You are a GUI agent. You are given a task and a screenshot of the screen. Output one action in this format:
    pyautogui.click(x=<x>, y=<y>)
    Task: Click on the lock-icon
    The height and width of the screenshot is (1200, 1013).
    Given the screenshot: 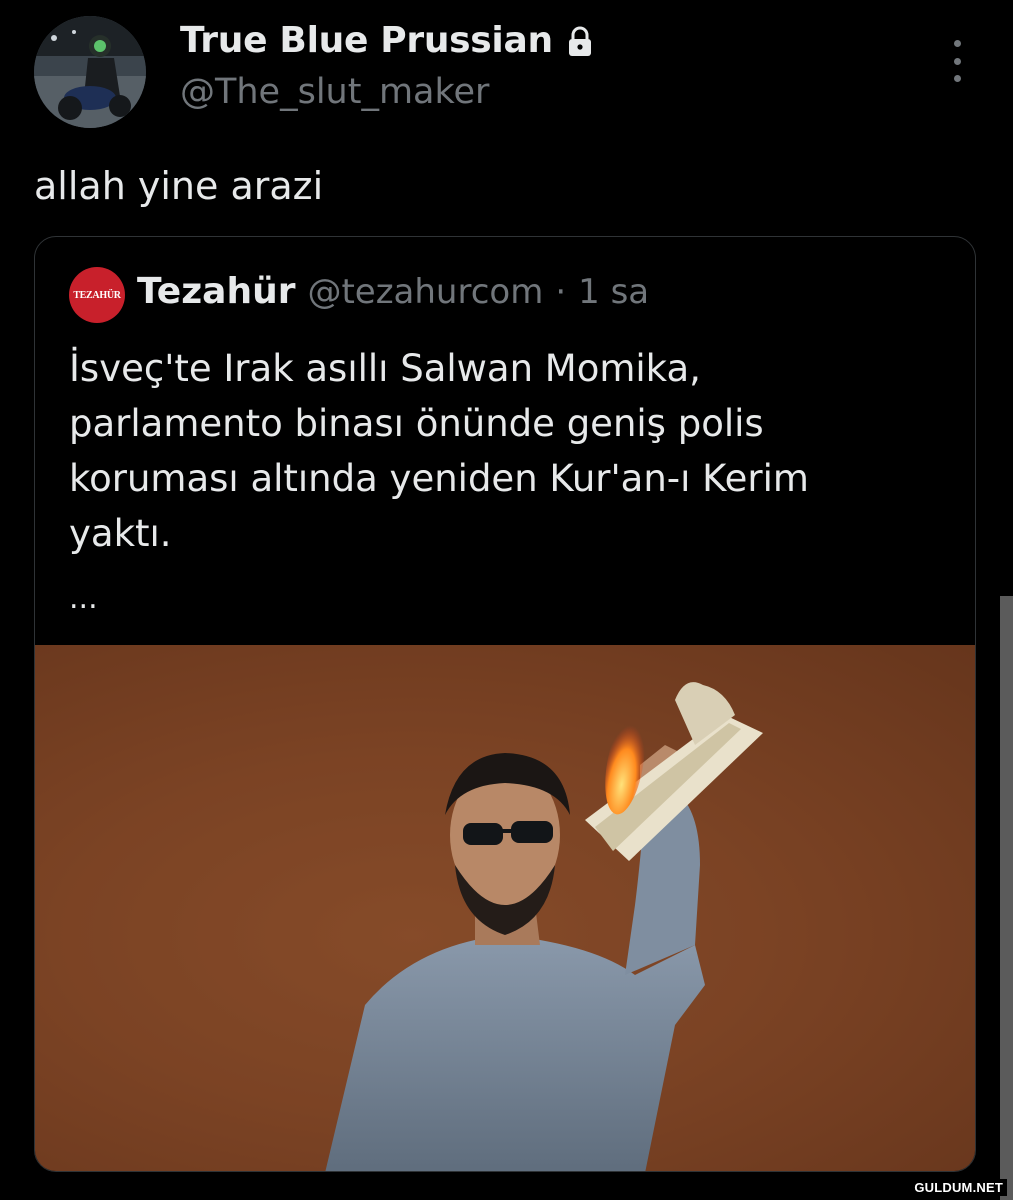 What is the action you would take?
    pyautogui.click(x=580, y=42)
    